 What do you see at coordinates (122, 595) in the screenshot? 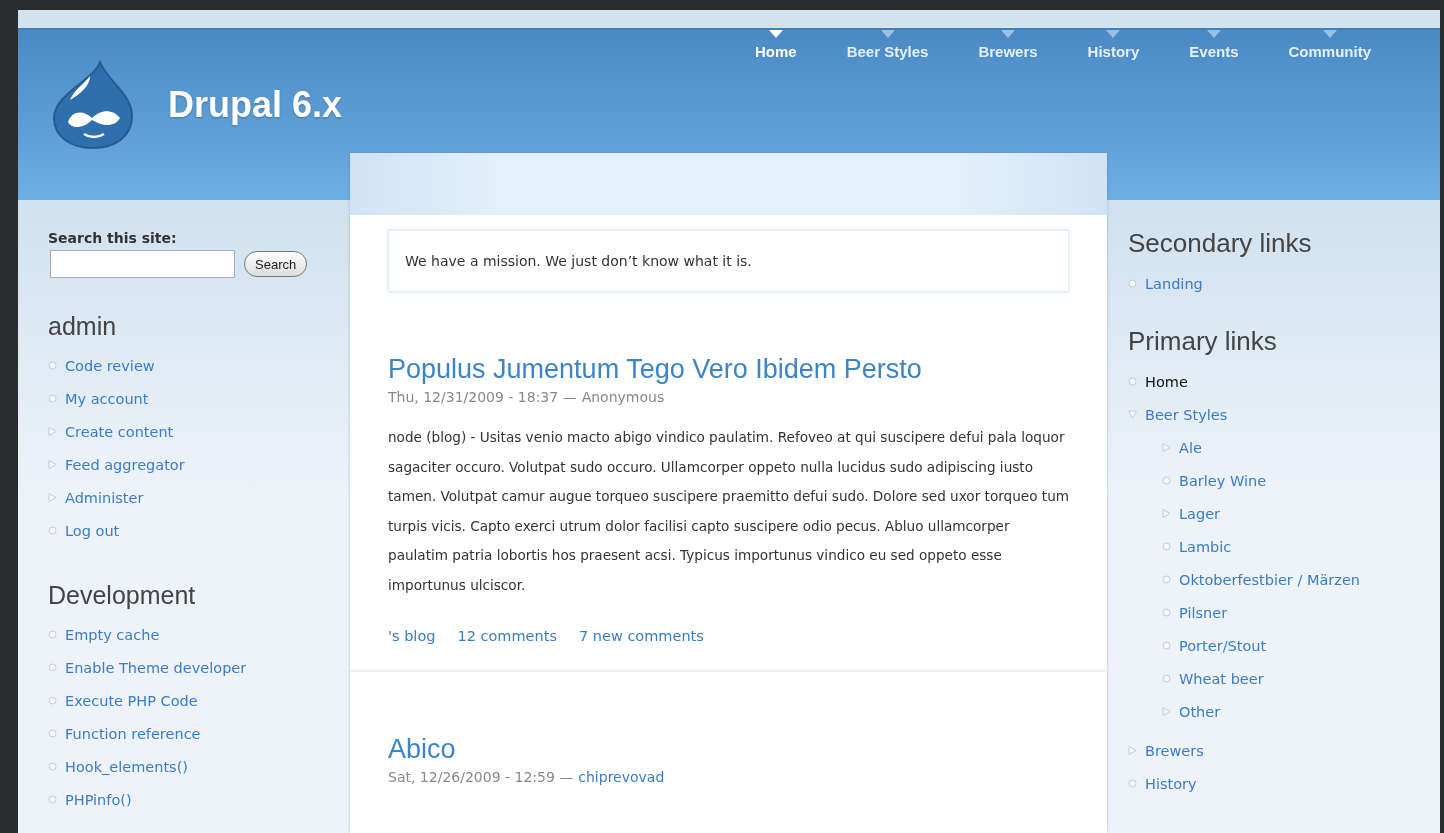
I see `block-title: Development` at bounding box center [122, 595].